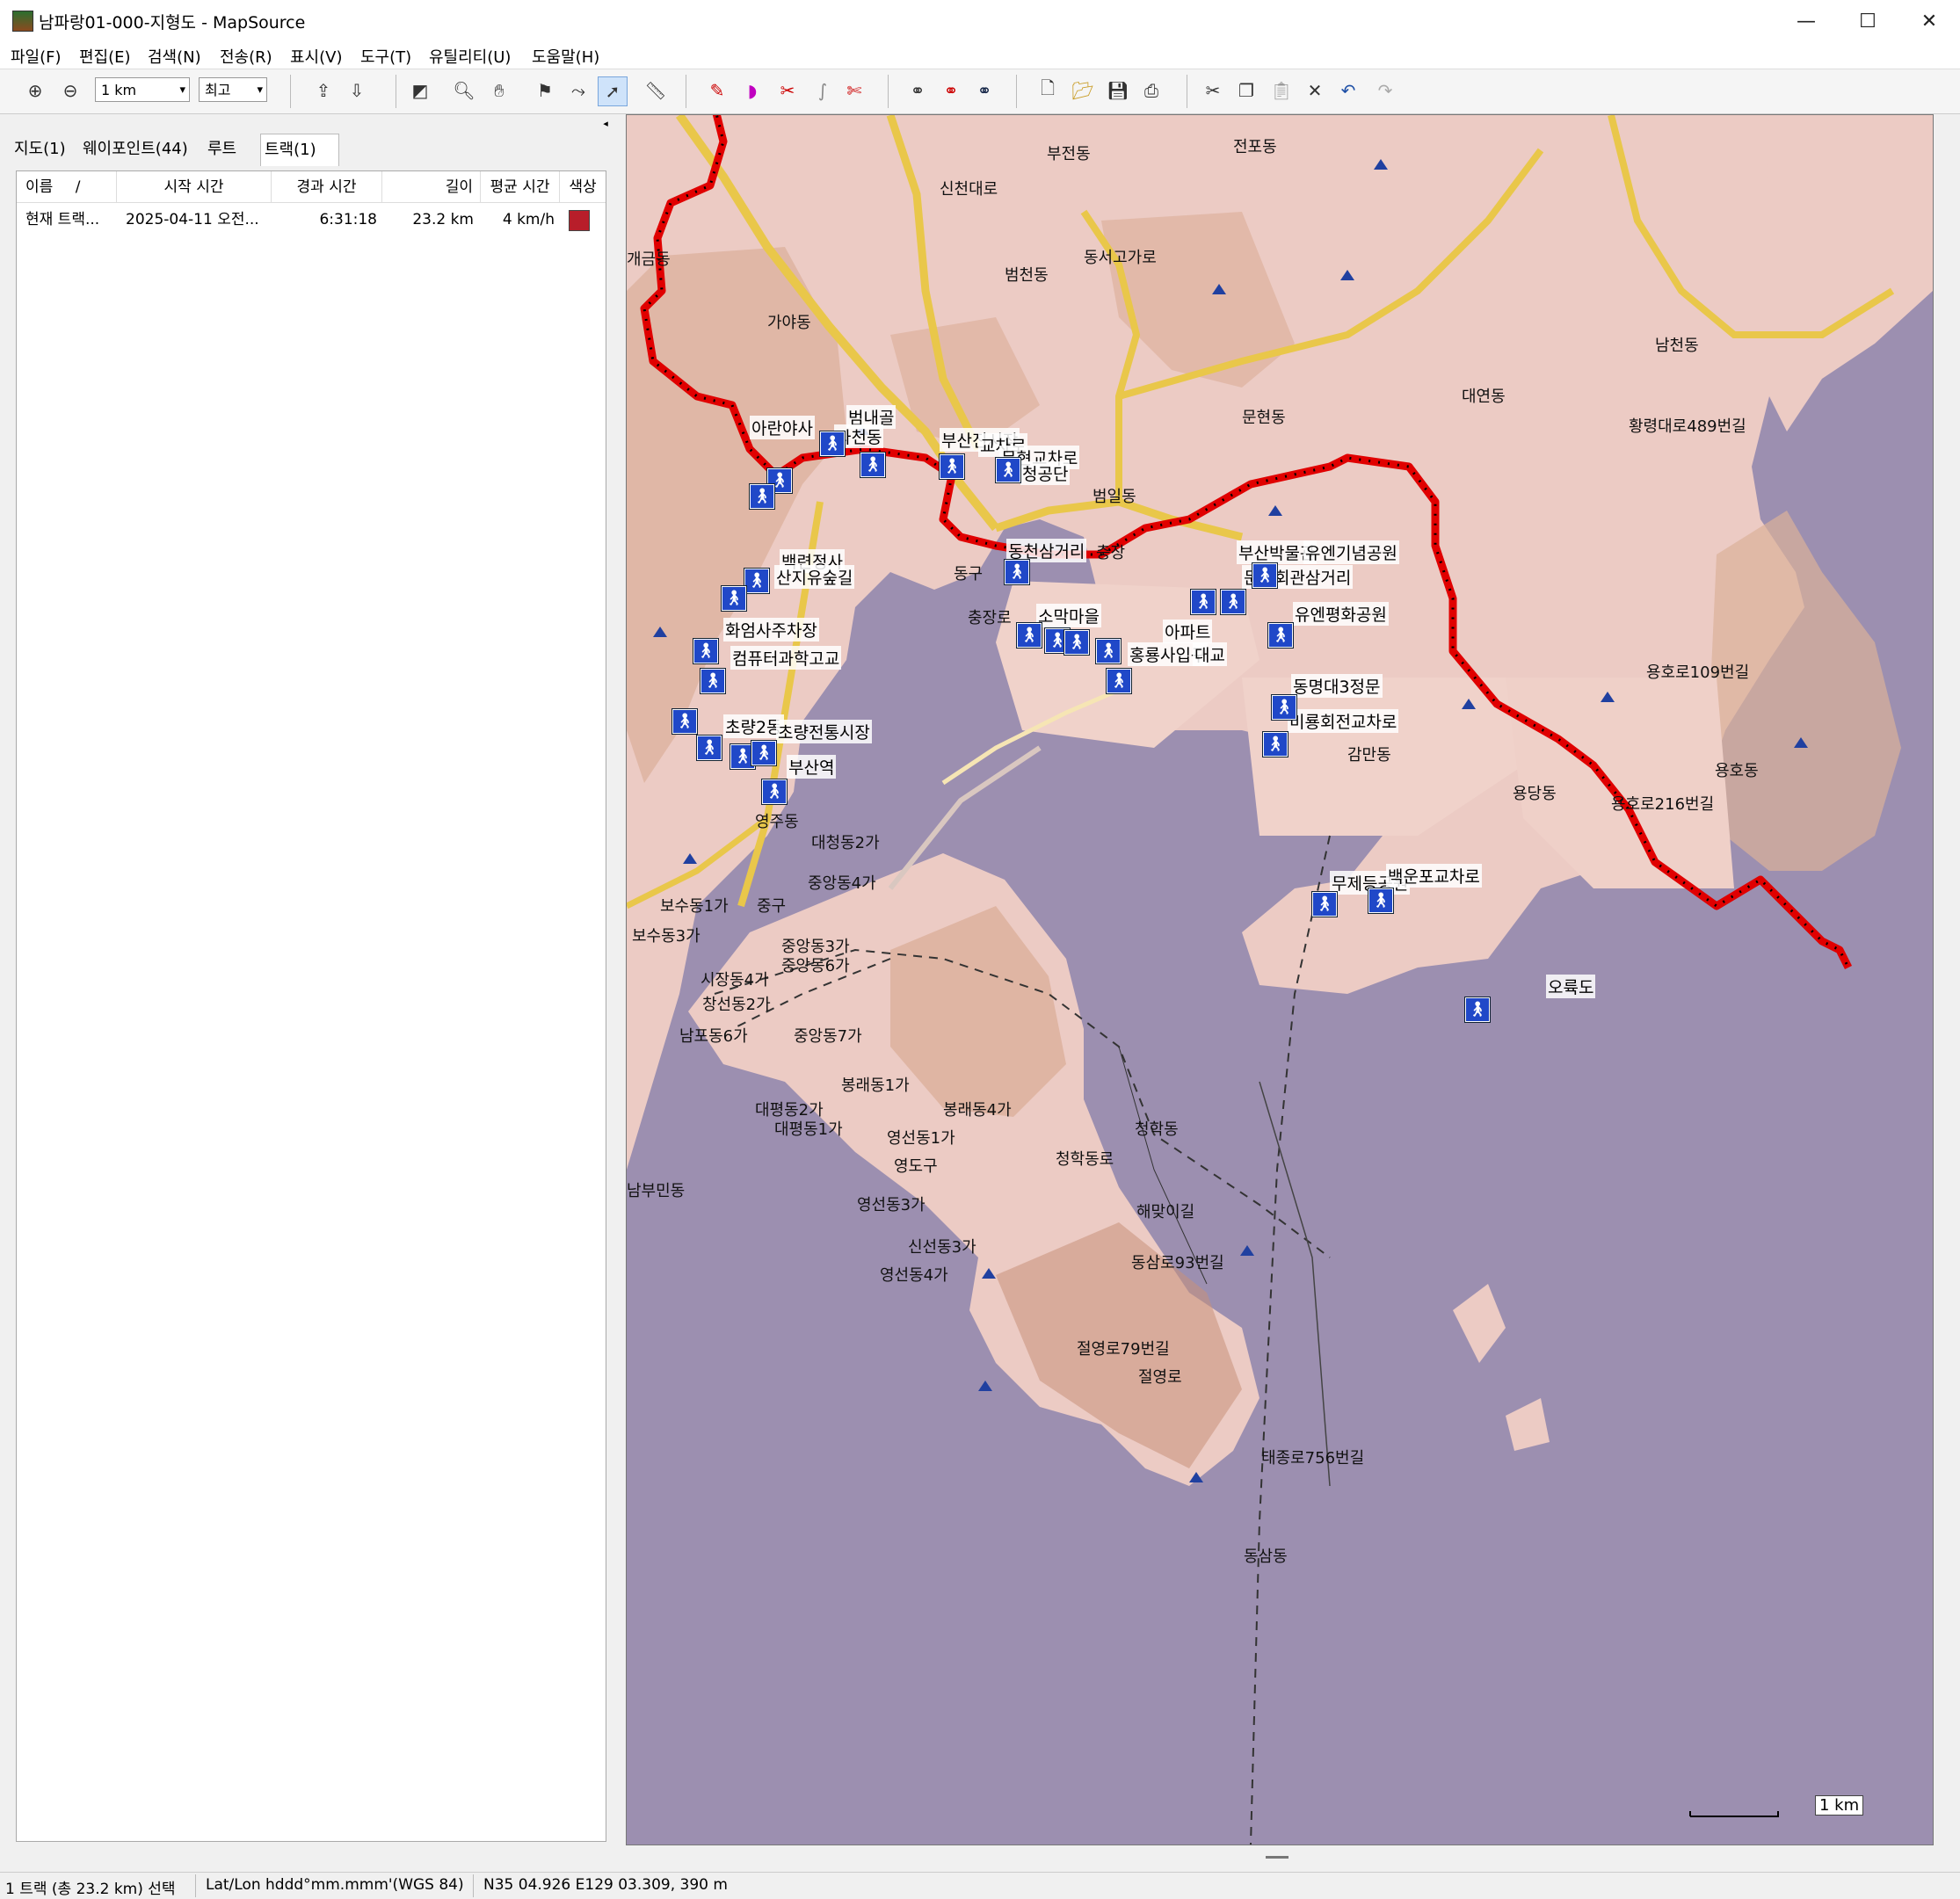 The width and height of the screenshot is (1960, 1899). I want to click on waypoint-label: 미룡회전교차로, so click(1343, 721).